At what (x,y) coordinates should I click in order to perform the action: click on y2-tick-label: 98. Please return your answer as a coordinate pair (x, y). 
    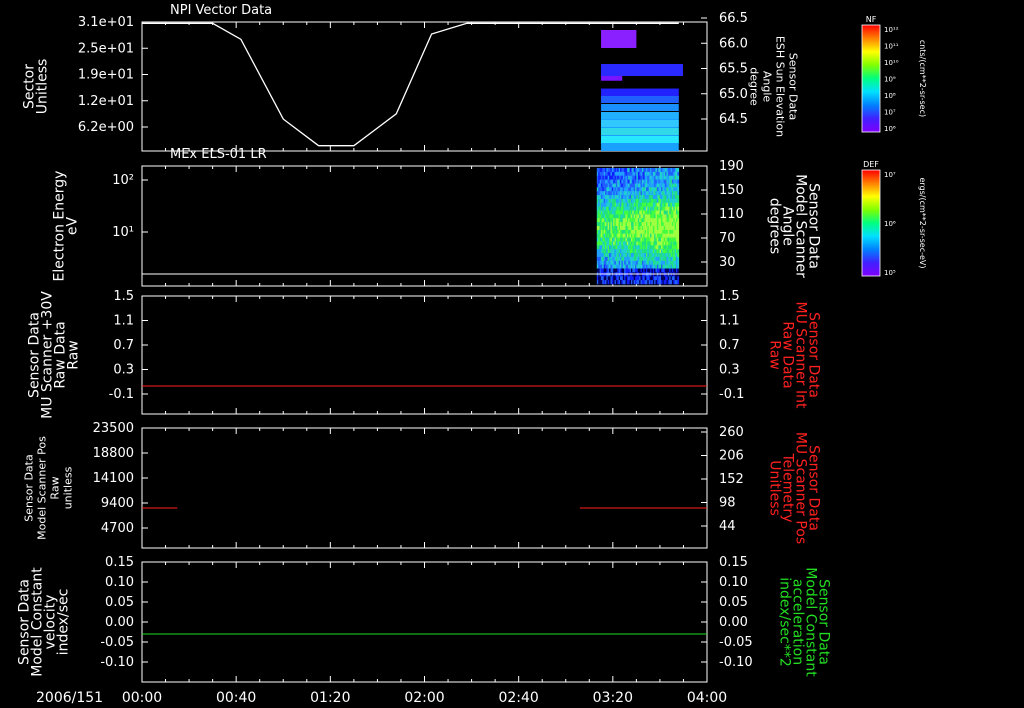
    Looking at the image, I should click on (727, 503).